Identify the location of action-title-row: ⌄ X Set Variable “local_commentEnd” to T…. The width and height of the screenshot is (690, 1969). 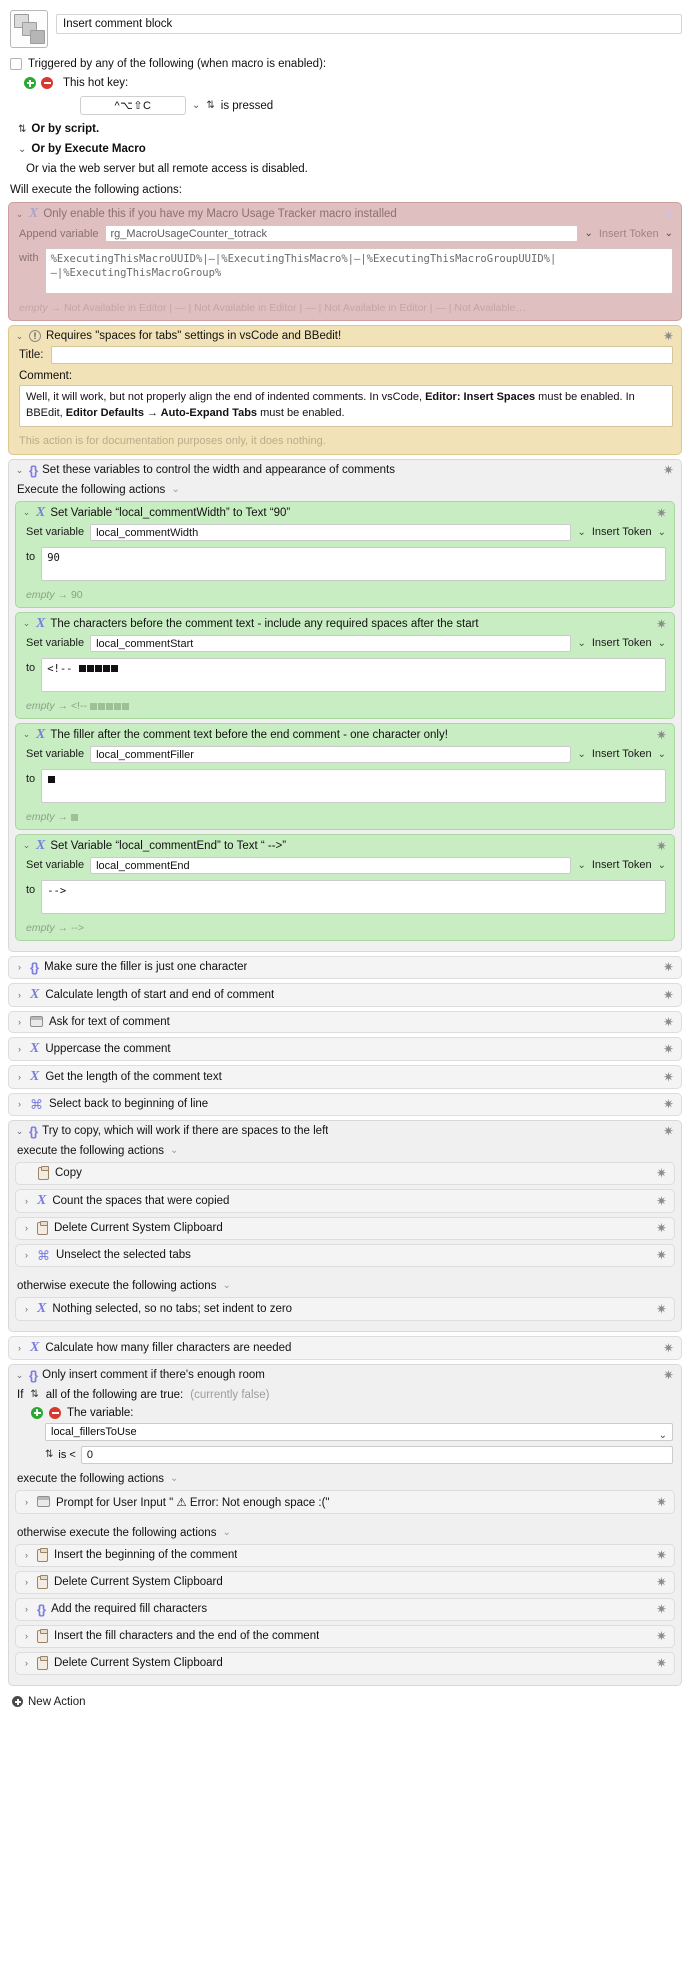
(345, 846).